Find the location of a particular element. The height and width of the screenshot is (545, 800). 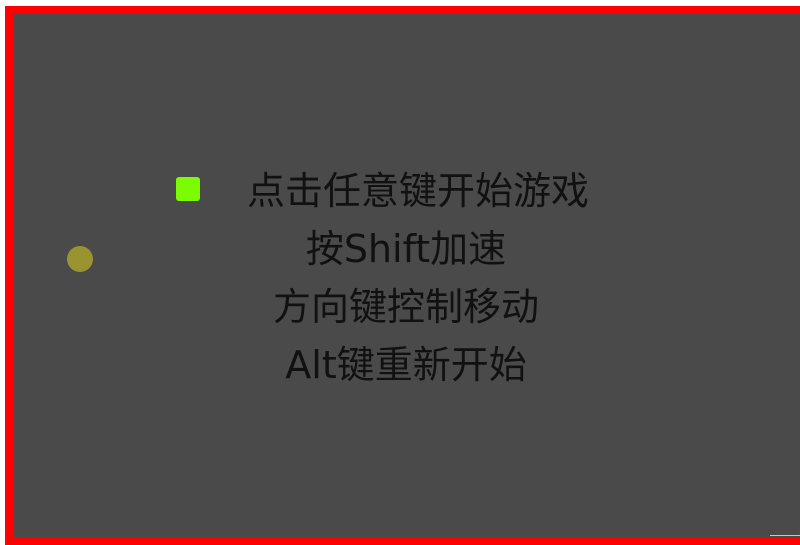

restart-instruction: Alt键重新开始 is located at coordinates (406, 365).